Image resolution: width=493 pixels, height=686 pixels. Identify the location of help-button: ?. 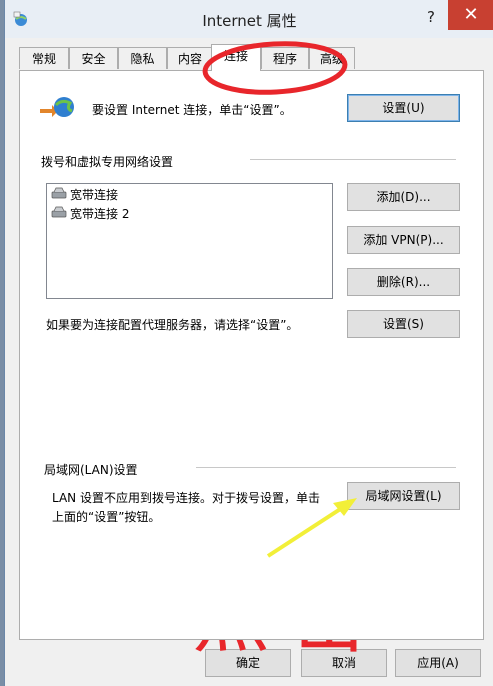
(431, 17).